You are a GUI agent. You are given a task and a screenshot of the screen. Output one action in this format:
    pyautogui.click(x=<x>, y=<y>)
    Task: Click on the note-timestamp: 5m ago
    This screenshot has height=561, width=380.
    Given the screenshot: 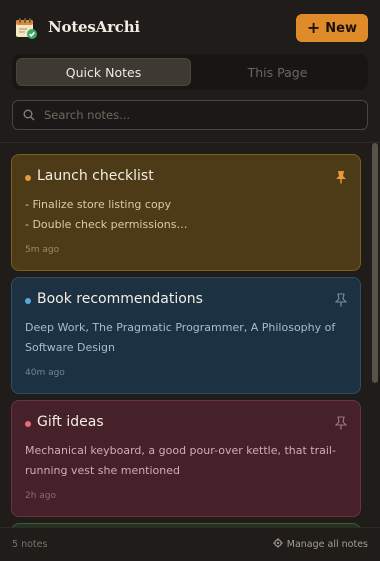 What is the action you would take?
    pyautogui.click(x=42, y=250)
    